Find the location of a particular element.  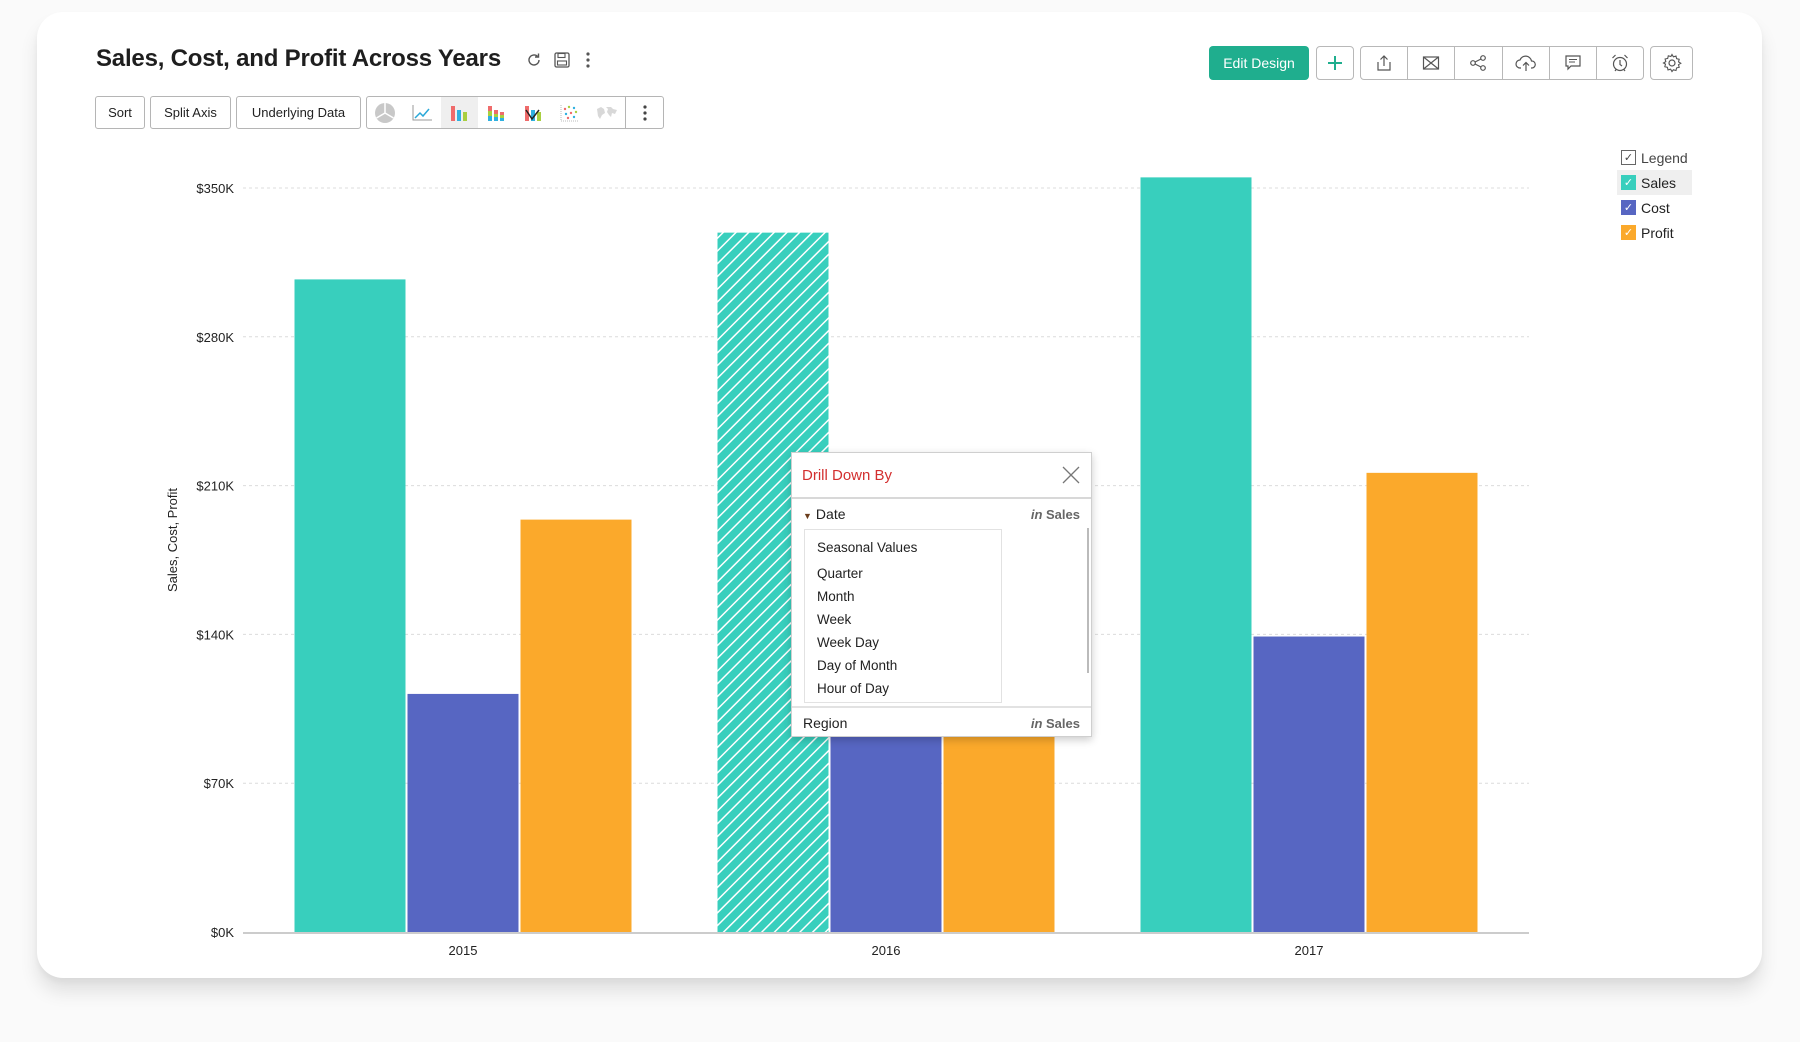

group-label: Date is located at coordinates (830, 514).